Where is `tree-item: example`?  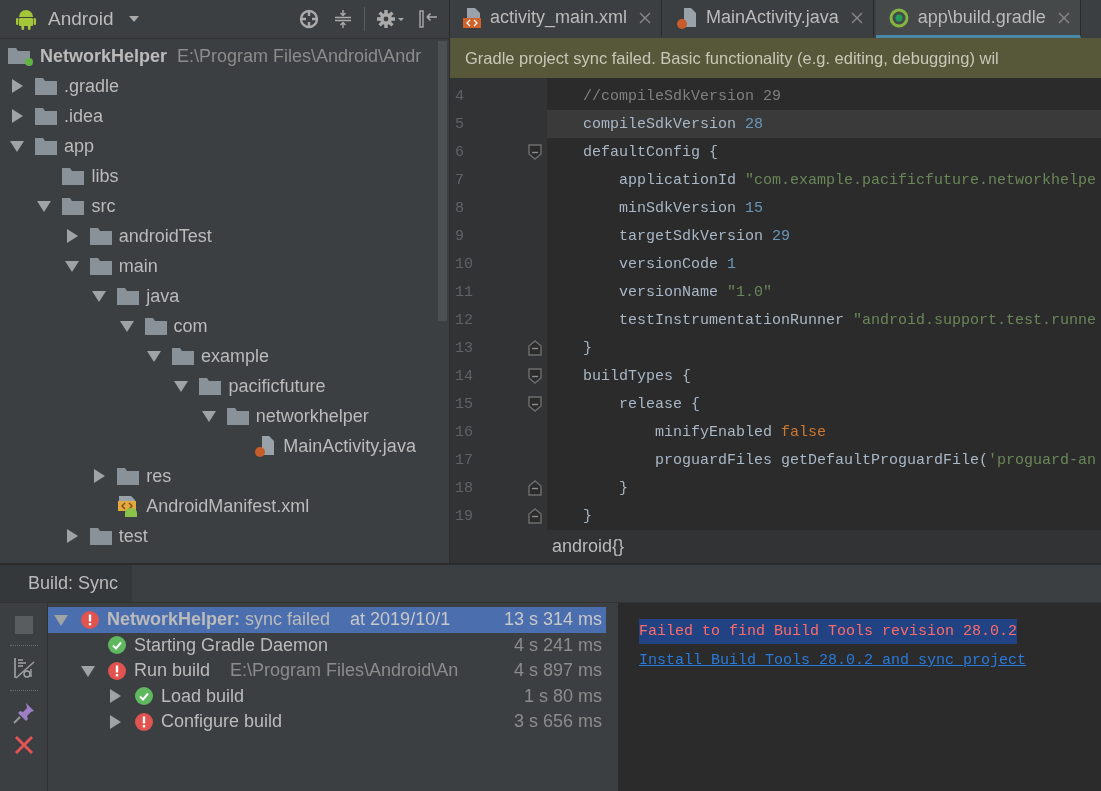 tree-item: example is located at coordinates (235, 356).